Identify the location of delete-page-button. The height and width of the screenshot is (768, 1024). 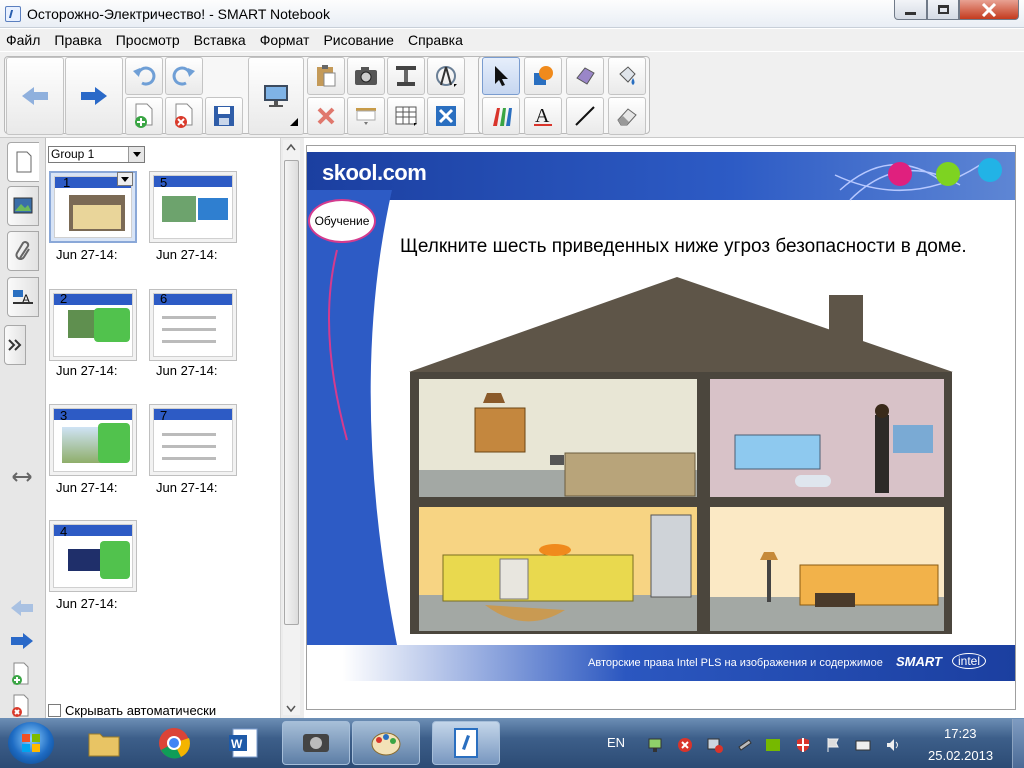
(184, 116).